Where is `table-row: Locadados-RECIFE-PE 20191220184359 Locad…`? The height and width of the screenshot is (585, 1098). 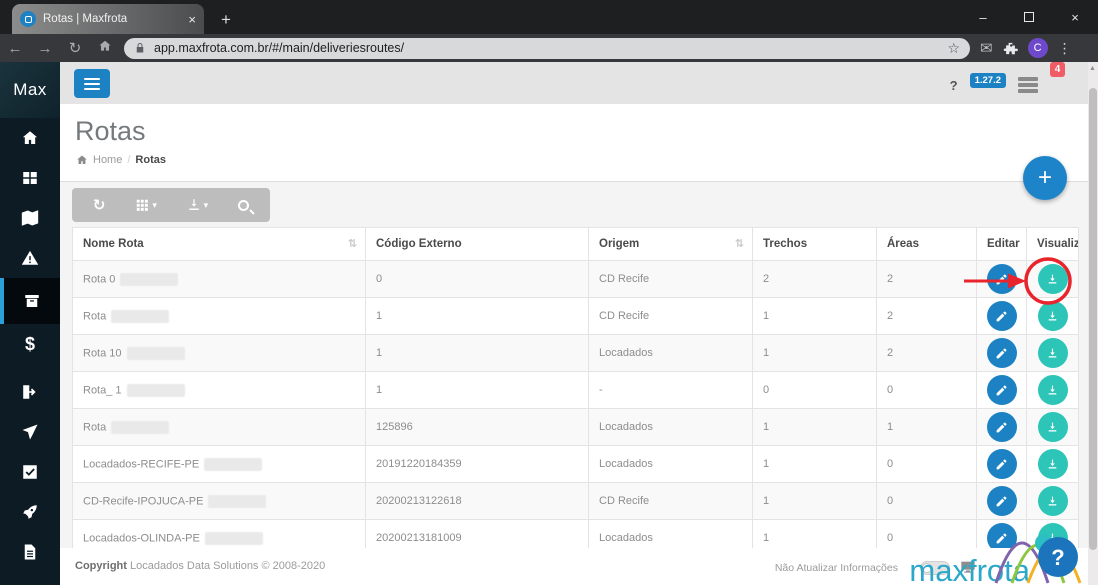
table-row: Locadados-RECIFE-PE 20191220184359 Locad… is located at coordinates (575, 464).